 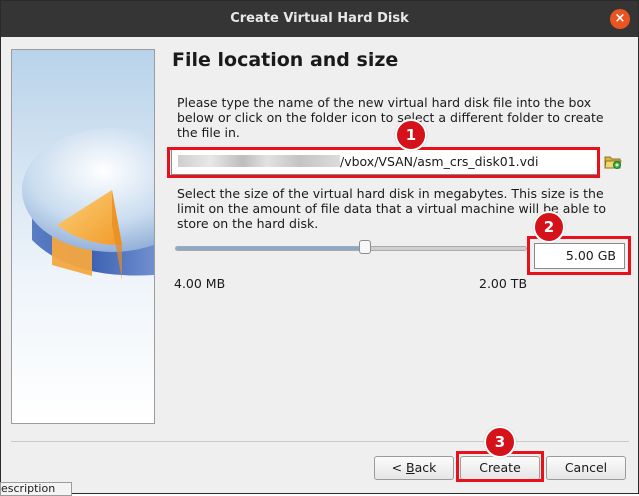 I want to click on annotation-badge-3: 3, so click(x=500, y=442).